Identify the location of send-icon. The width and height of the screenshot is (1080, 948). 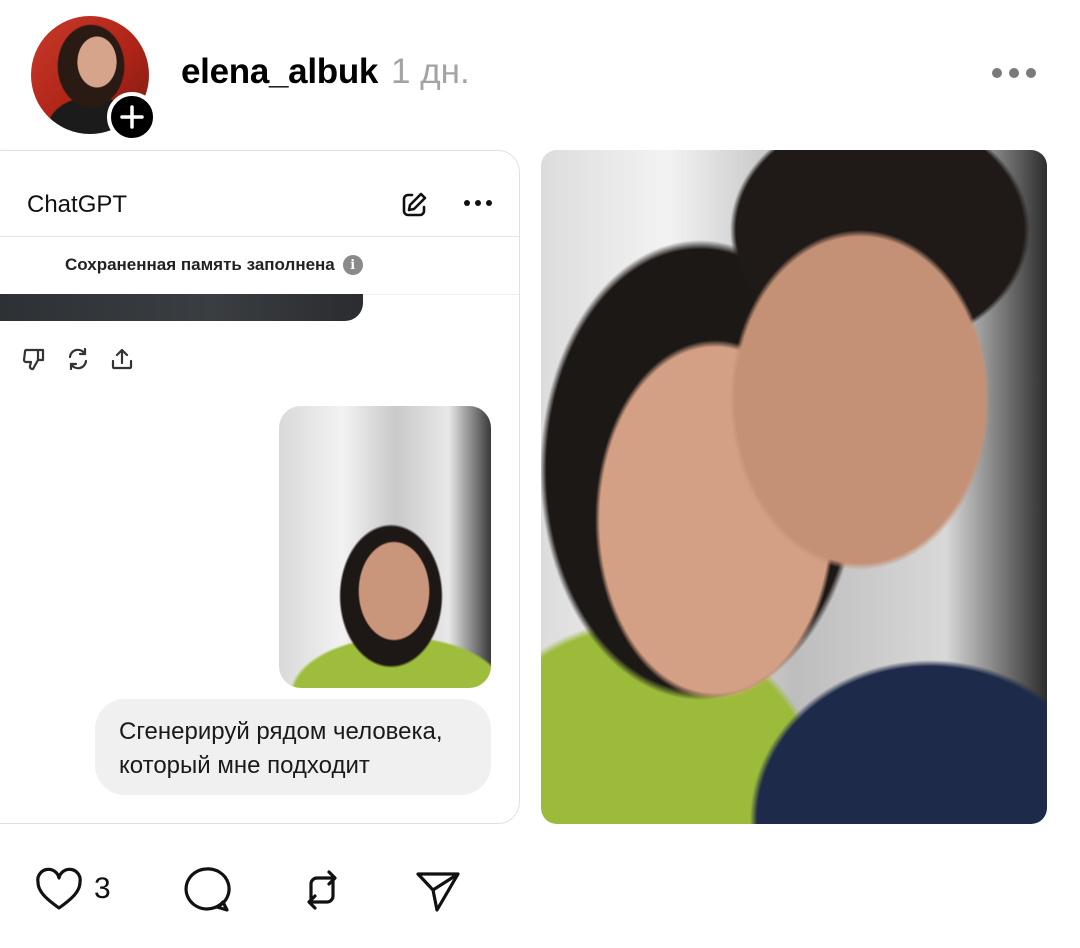
(438, 890).